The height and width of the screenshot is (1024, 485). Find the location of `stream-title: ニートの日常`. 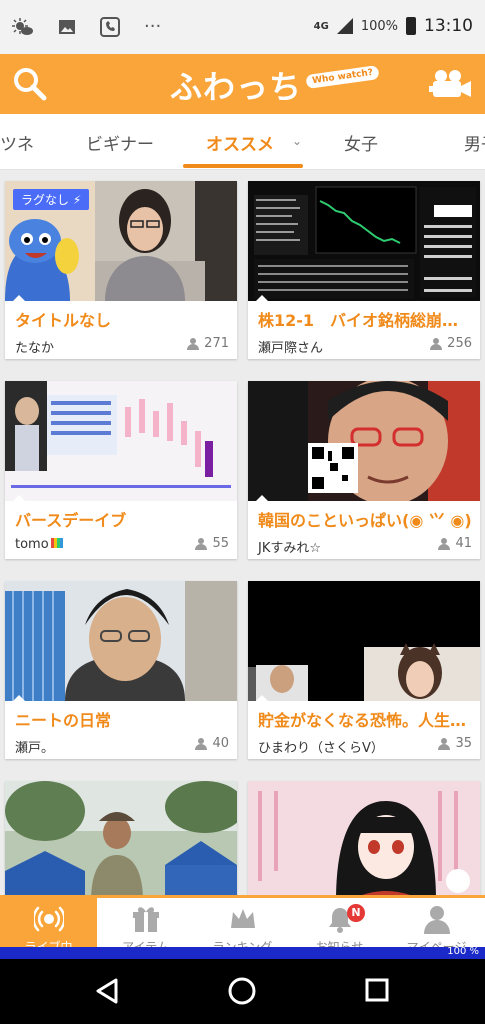

stream-title: ニートの日常 is located at coordinates (63, 720).